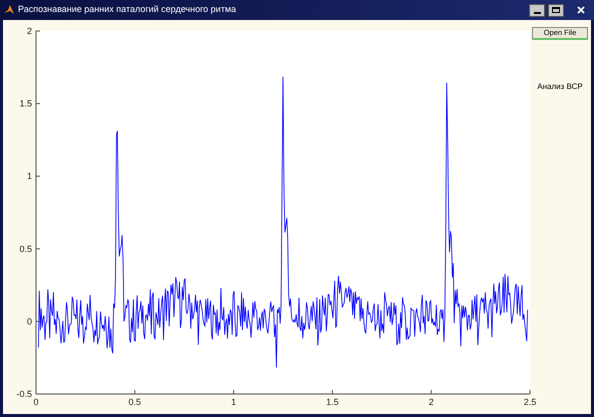  Describe the element at coordinates (332, 402) in the screenshot. I see `x-tick-label: 1.5` at that location.